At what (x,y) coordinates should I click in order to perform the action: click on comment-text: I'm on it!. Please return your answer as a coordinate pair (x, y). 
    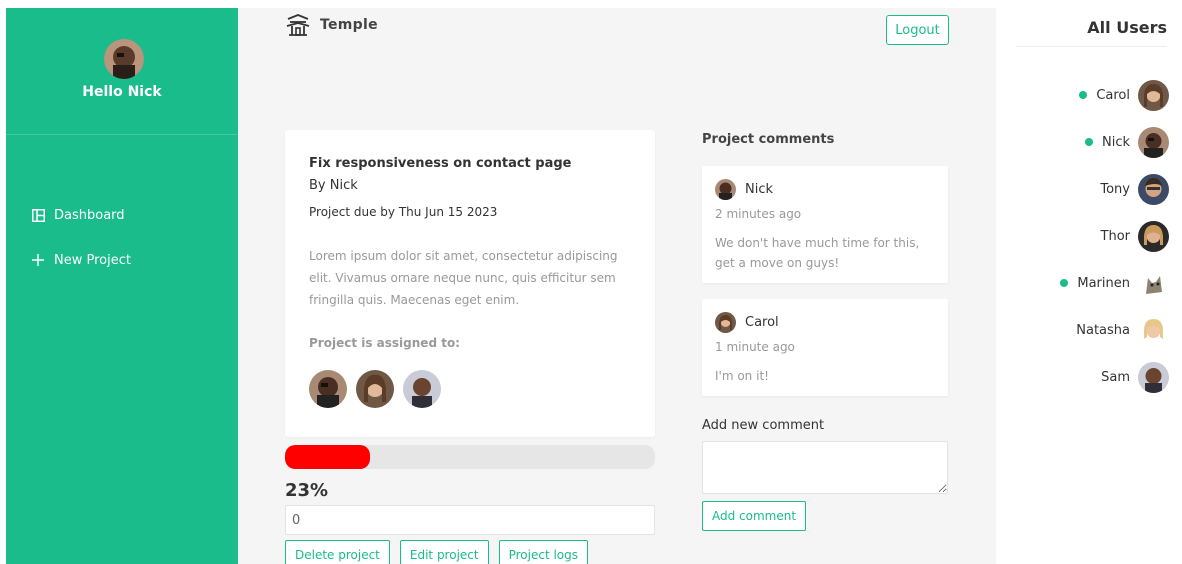
    Looking at the image, I should click on (742, 376).